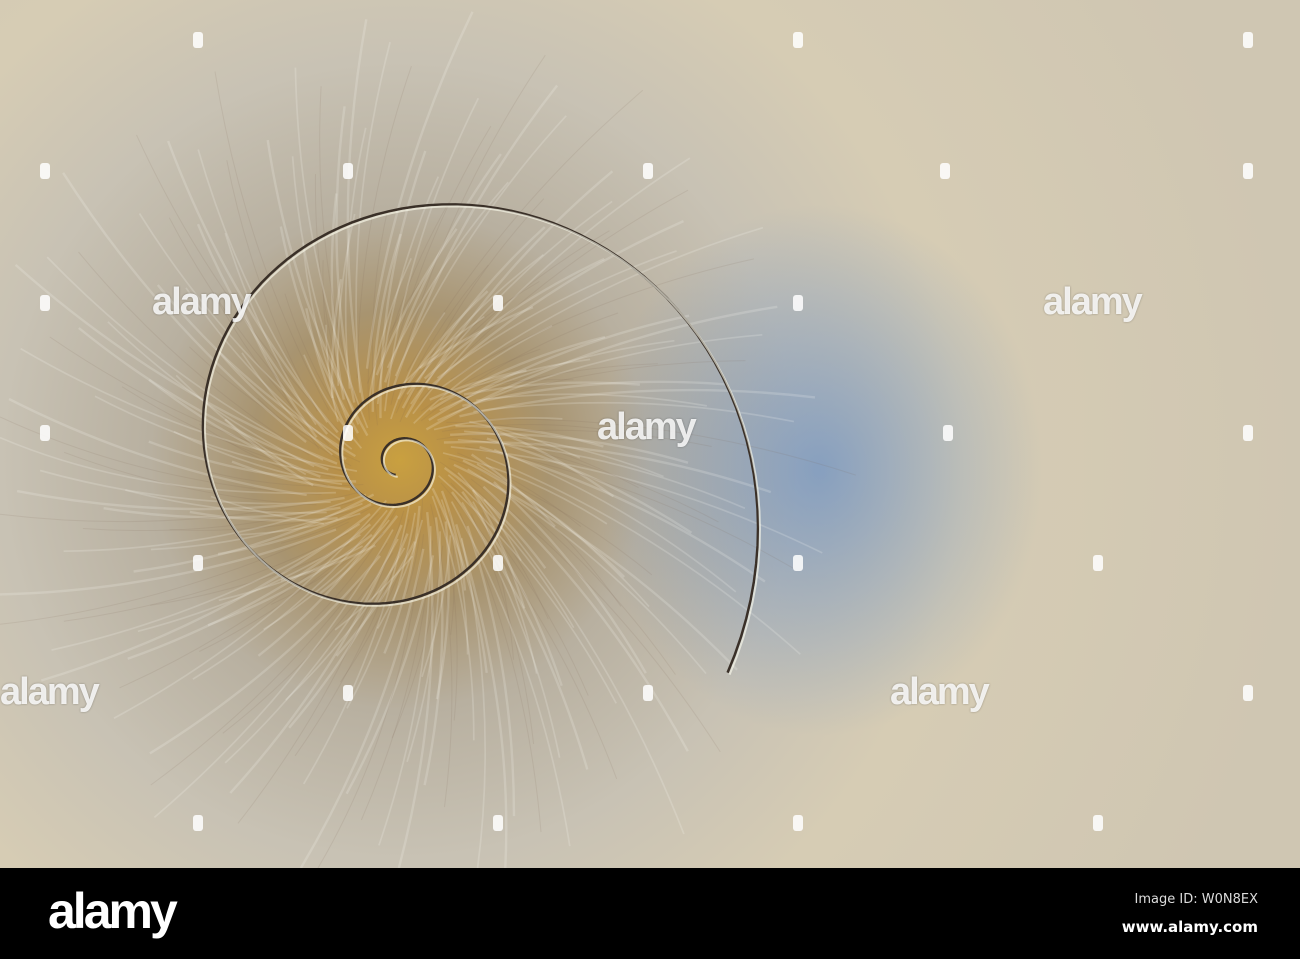 This screenshot has height=959, width=1300. What do you see at coordinates (1196, 899) in the screenshot?
I see `image-id: Image ID: W0N8EX` at bounding box center [1196, 899].